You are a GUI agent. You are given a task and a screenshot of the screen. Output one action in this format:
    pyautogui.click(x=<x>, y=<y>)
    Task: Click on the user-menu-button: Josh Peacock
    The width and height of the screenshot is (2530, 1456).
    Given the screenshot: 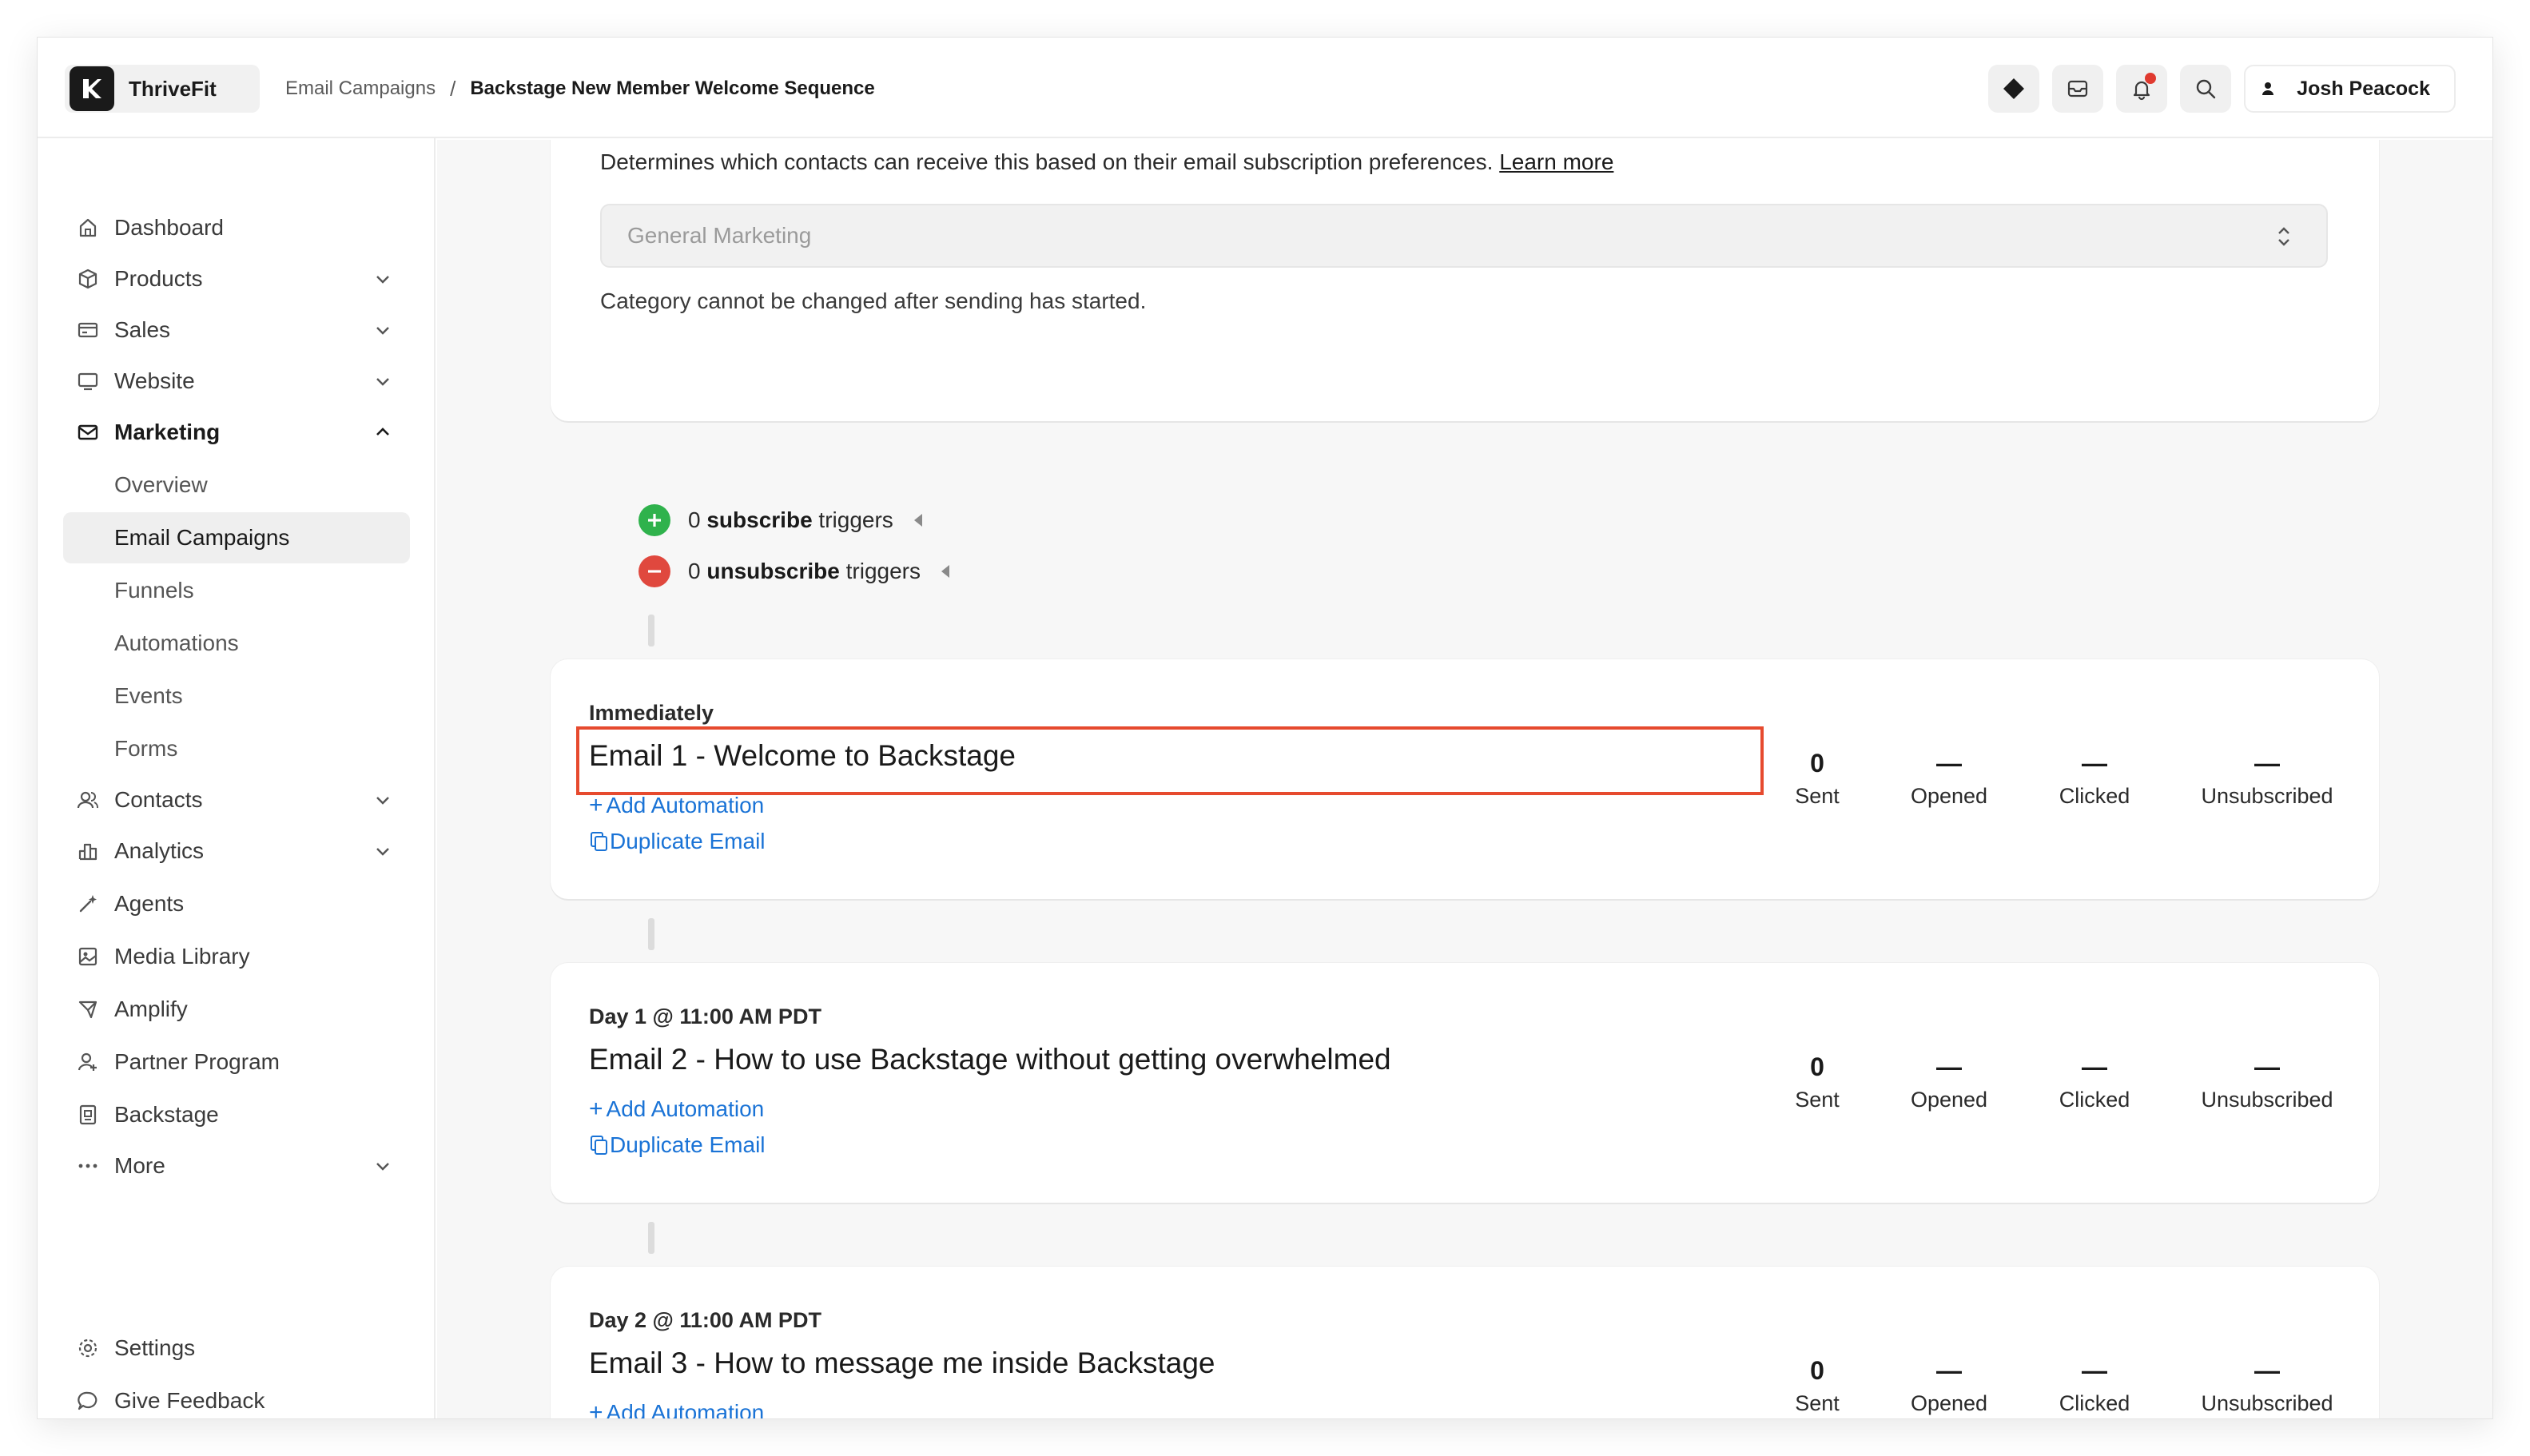 What is the action you would take?
    pyautogui.click(x=2350, y=89)
    